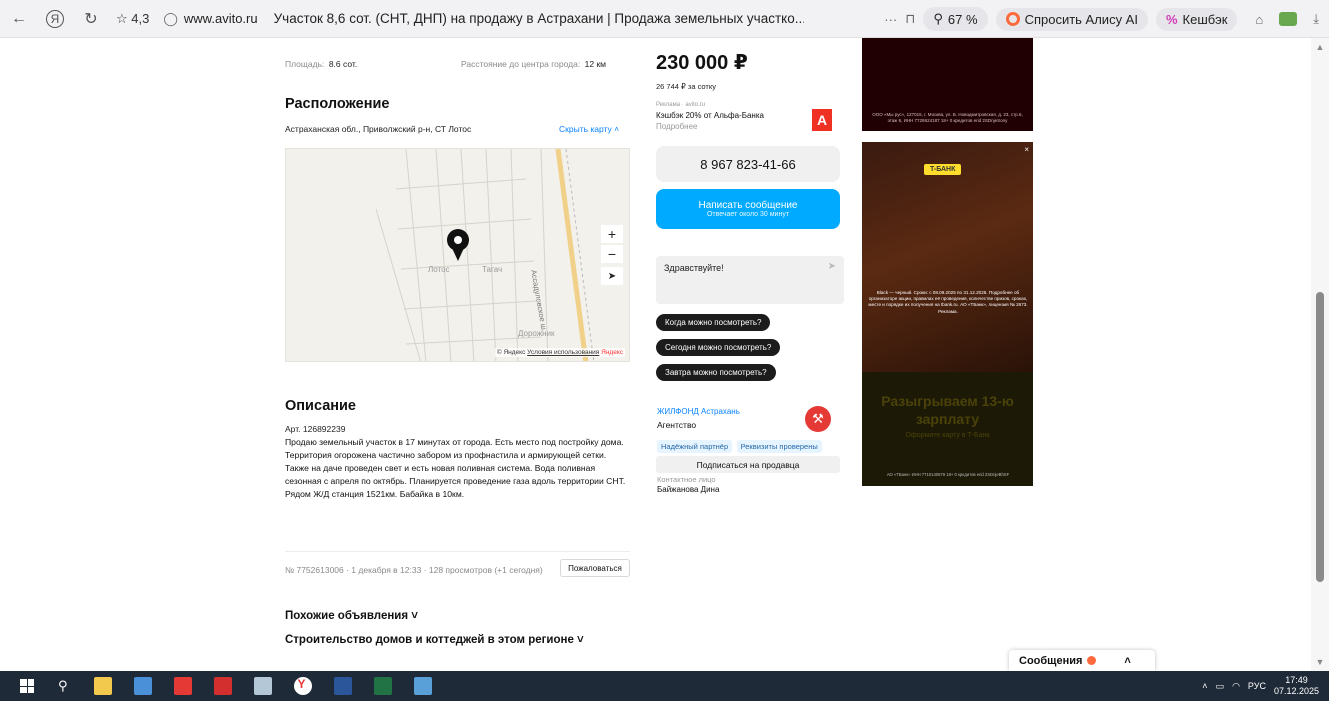 The image size is (1329, 701). What do you see at coordinates (947, 257) in the screenshot?
I see `ad2-photo` at bounding box center [947, 257].